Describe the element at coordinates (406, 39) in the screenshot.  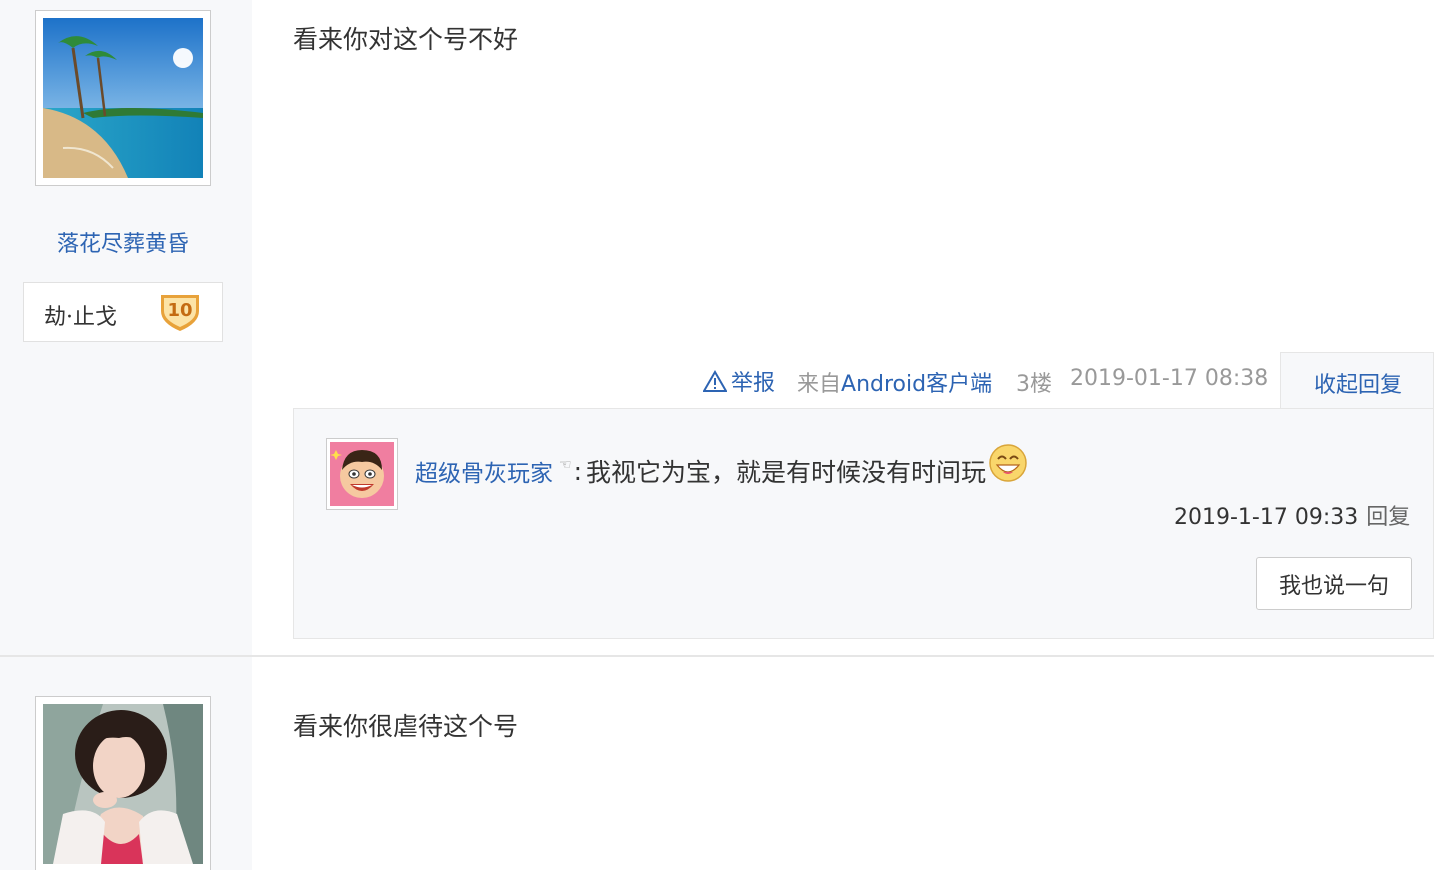
I see `post-content: 看来你对这个号不好` at that location.